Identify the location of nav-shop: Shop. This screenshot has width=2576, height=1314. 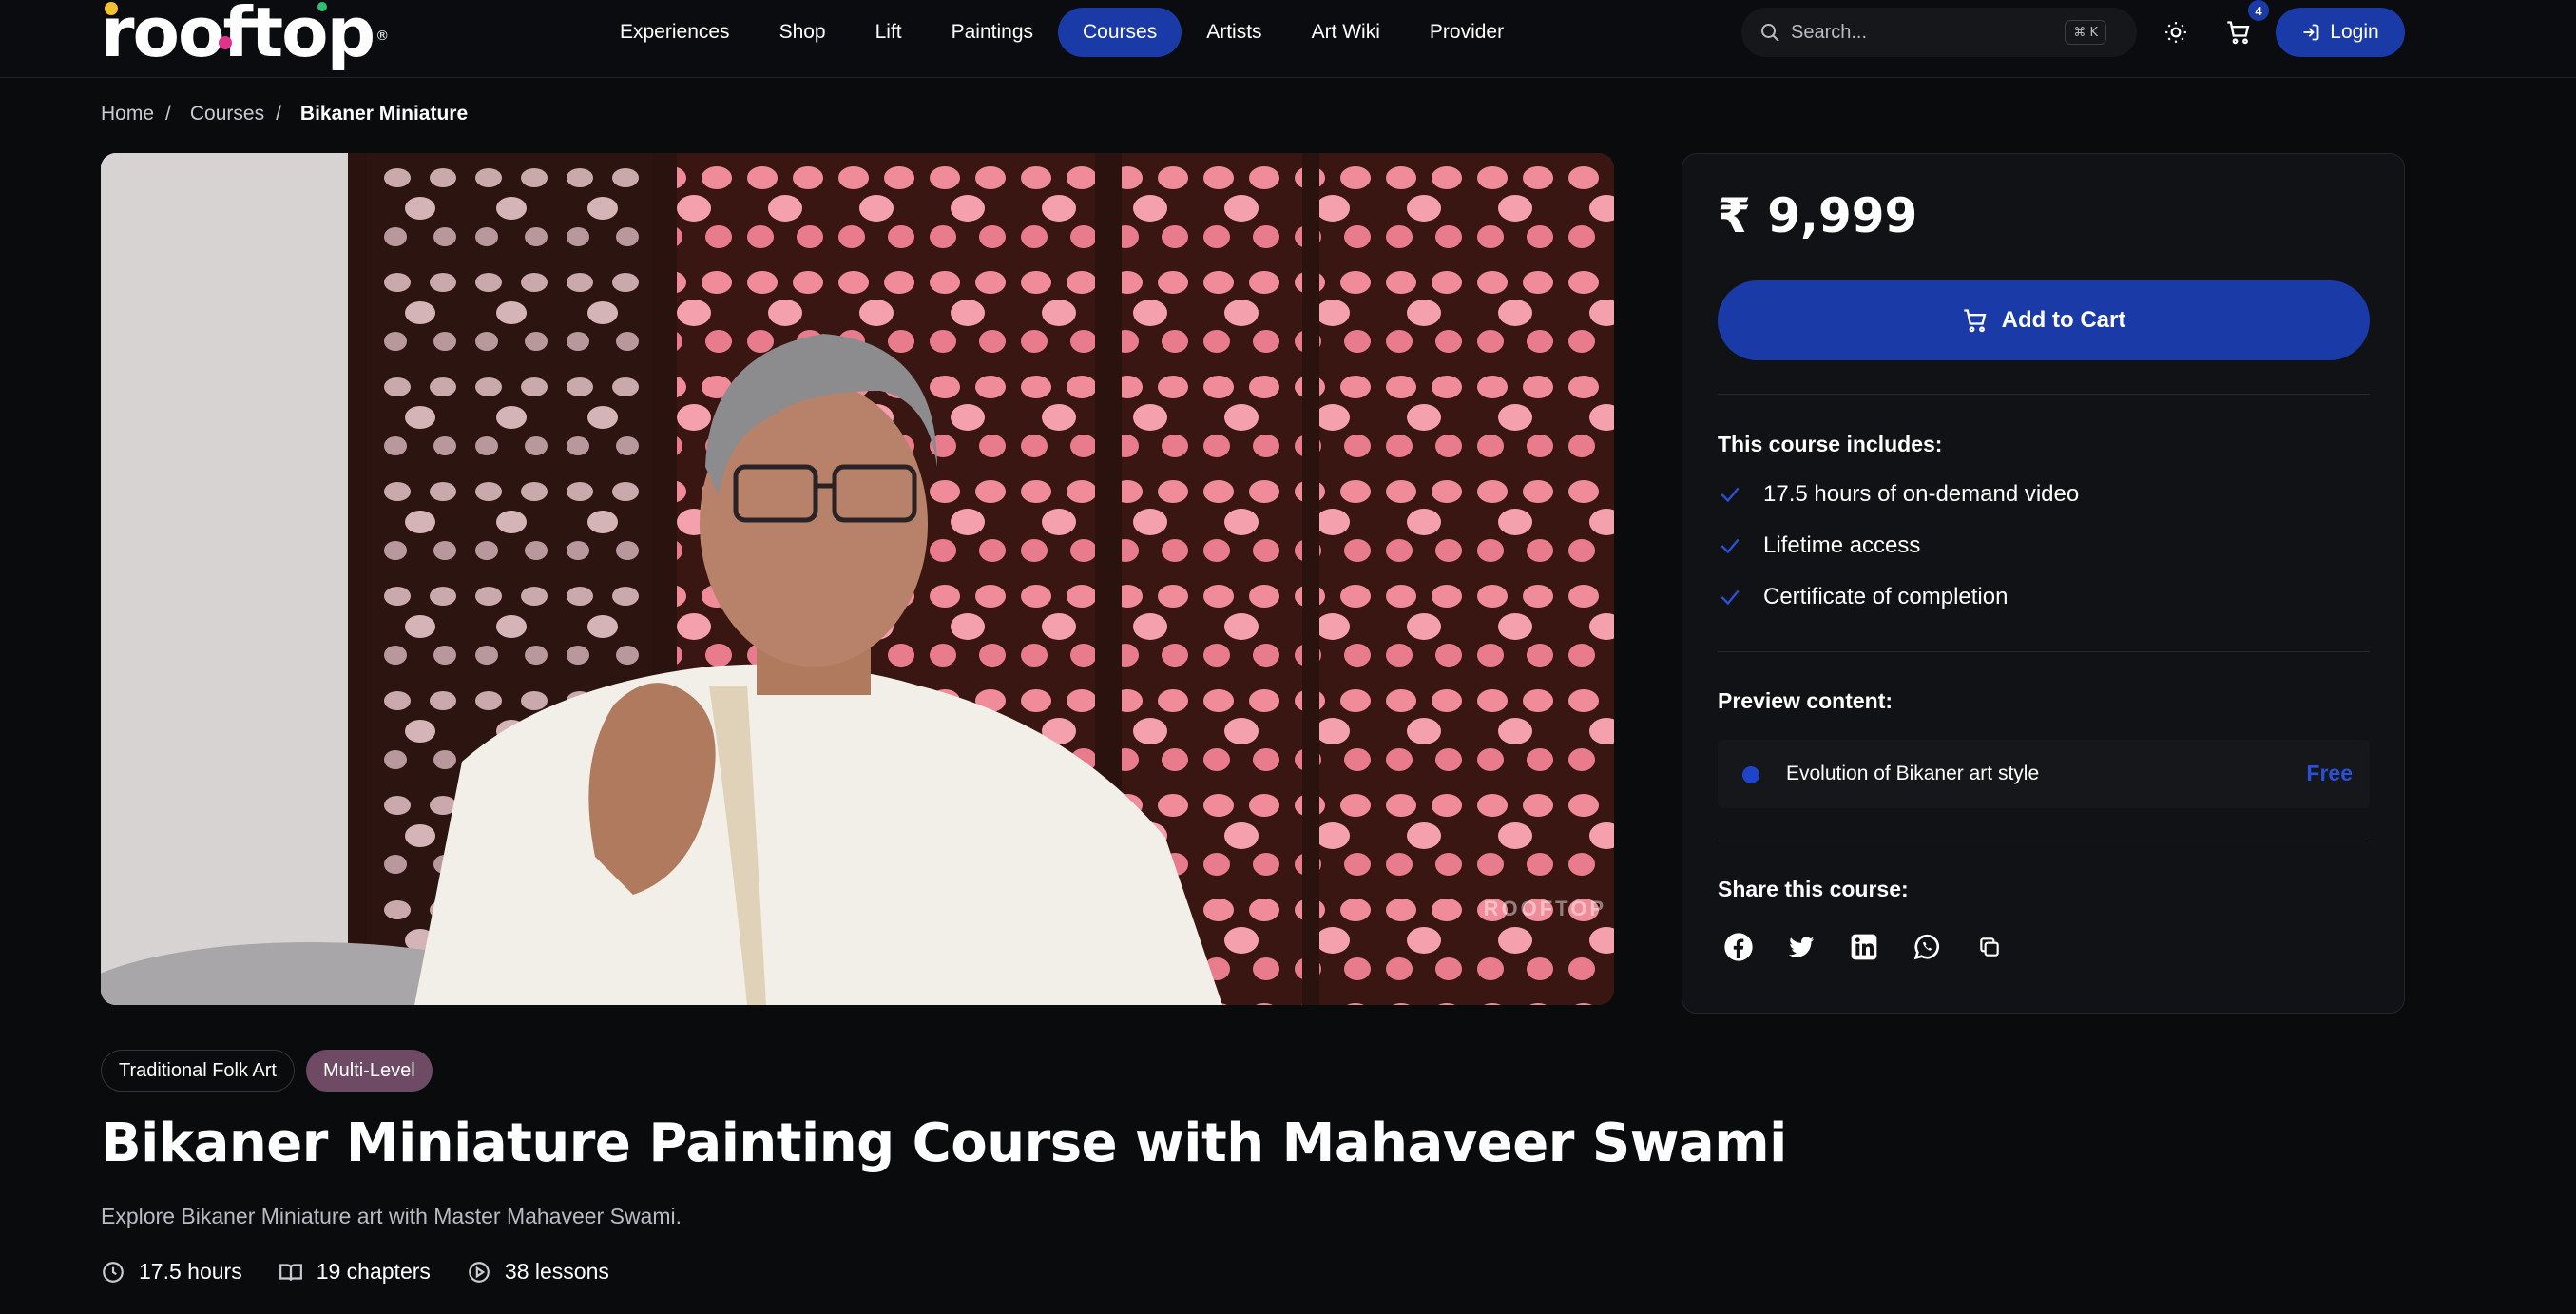
(803, 33).